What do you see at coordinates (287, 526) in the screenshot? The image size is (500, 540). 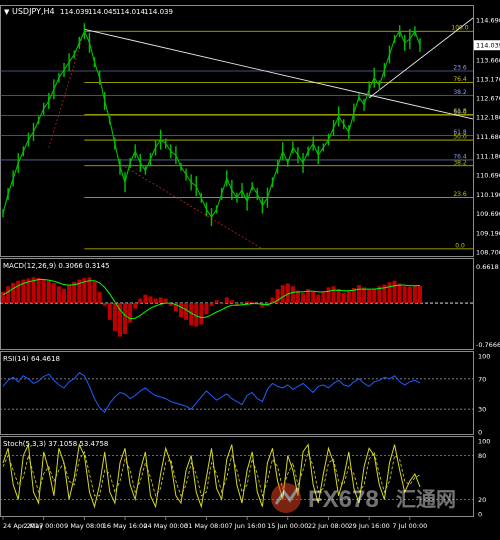 I see `time-axis-label: 15 Jun 00:00` at bounding box center [287, 526].